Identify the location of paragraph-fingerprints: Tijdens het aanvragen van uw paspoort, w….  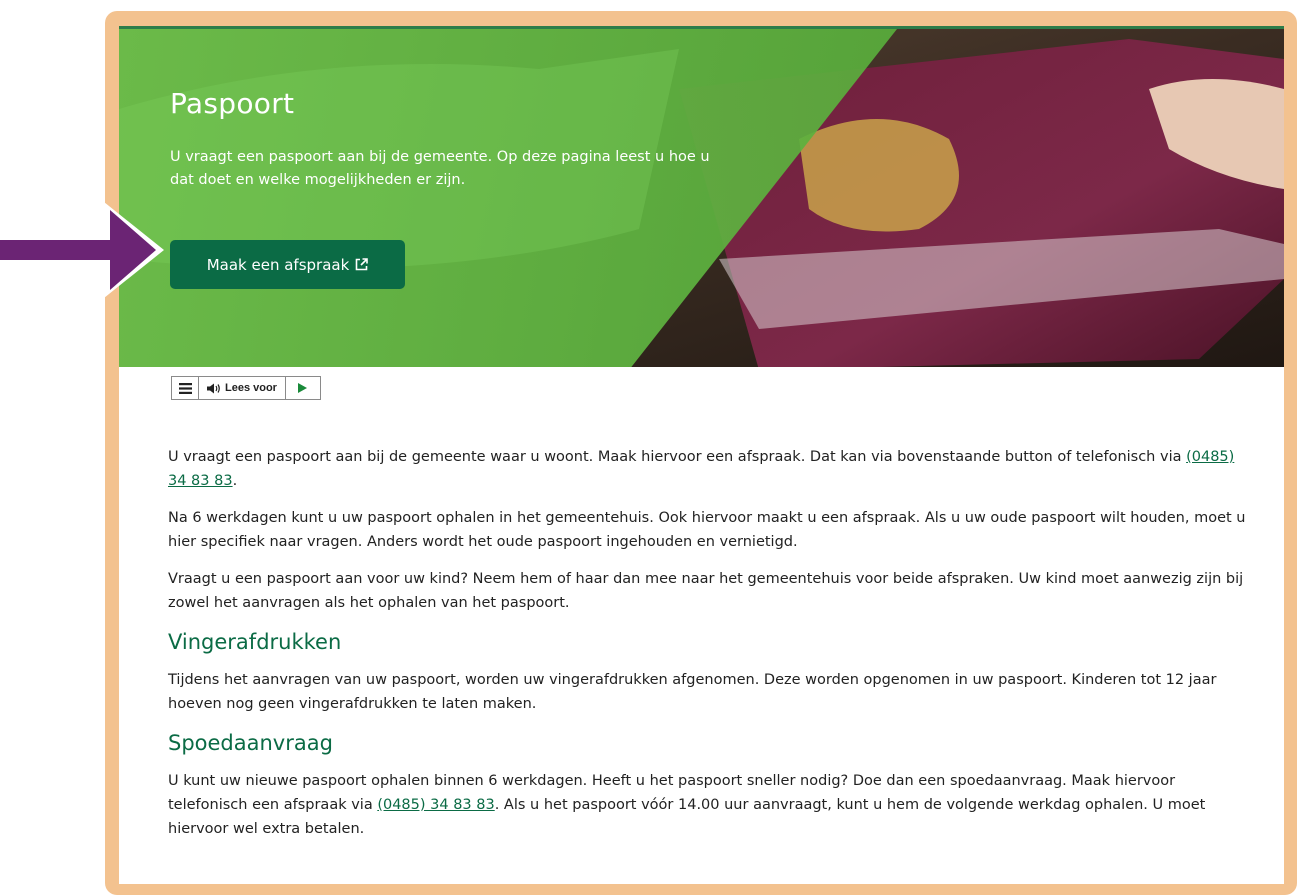
(692, 692).